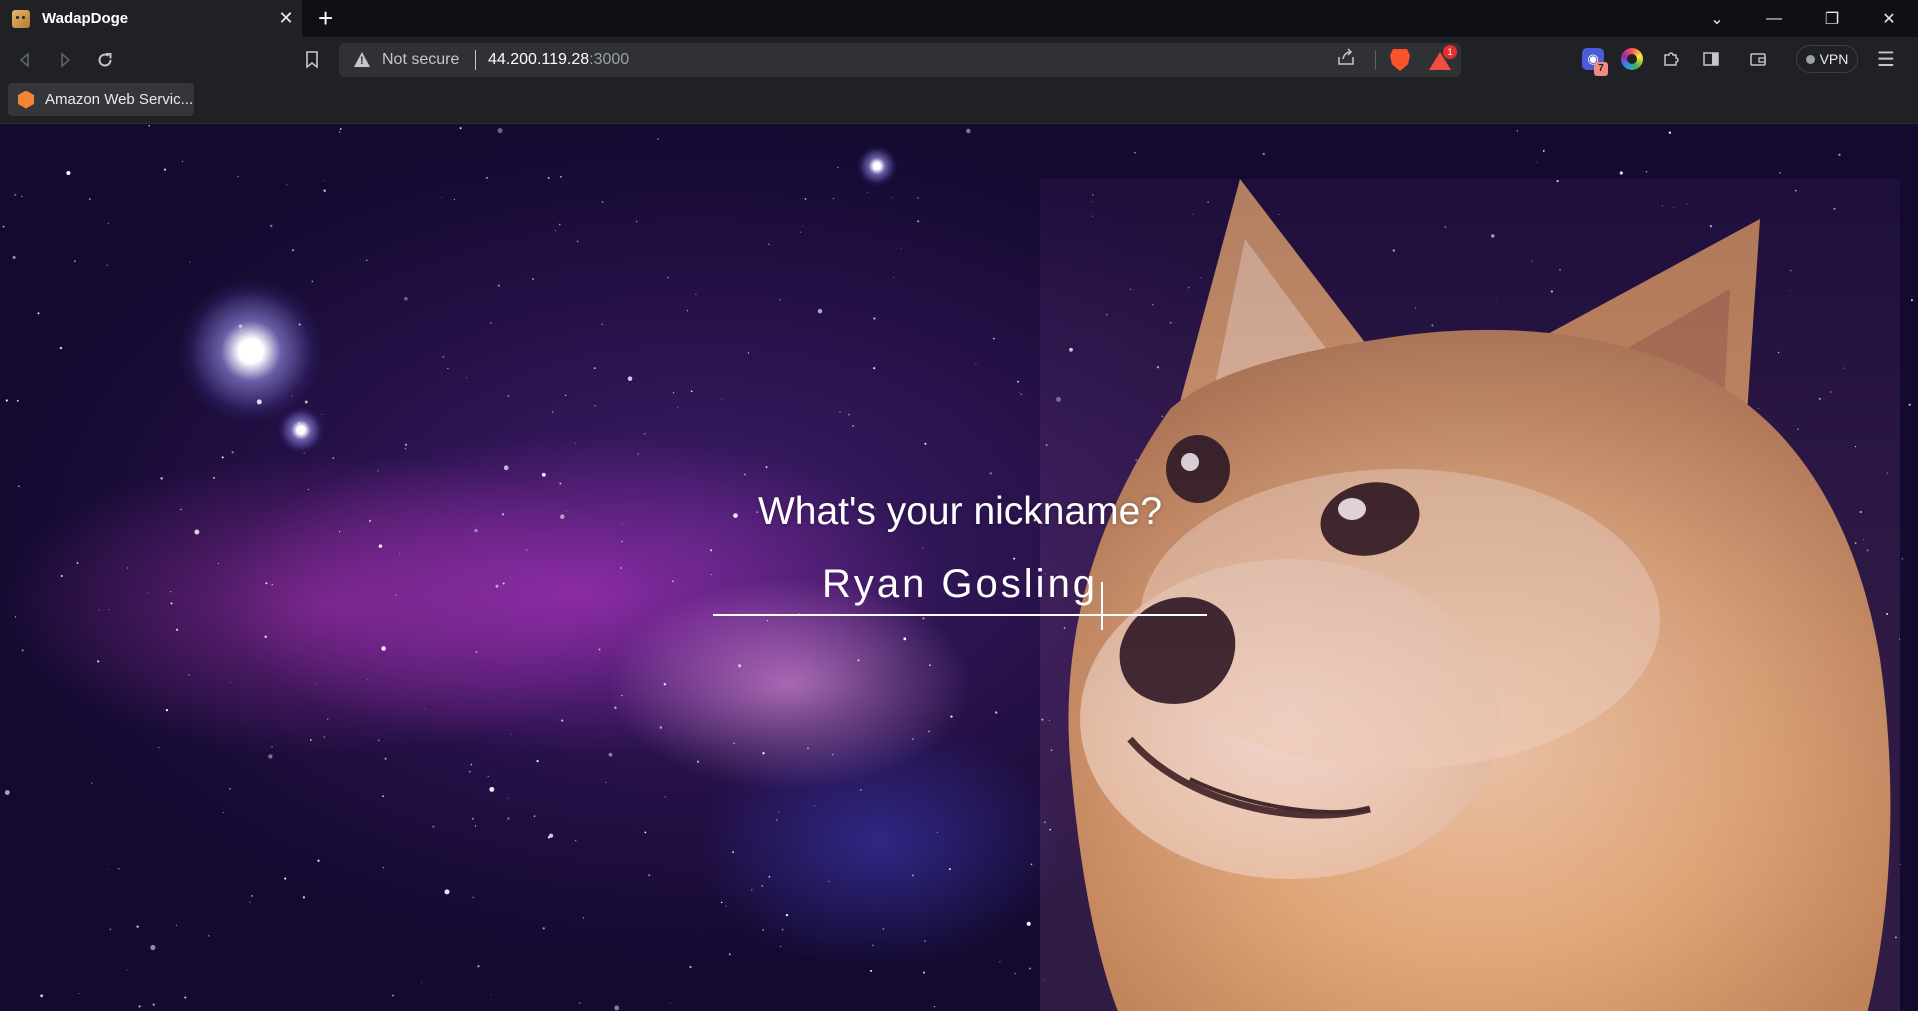 This screenshot has height=1011, width=1918. What do you see at coordinates (420, 60) in the screenshot?
I see `security-label: Not secure` at bounding box center [420, 60].